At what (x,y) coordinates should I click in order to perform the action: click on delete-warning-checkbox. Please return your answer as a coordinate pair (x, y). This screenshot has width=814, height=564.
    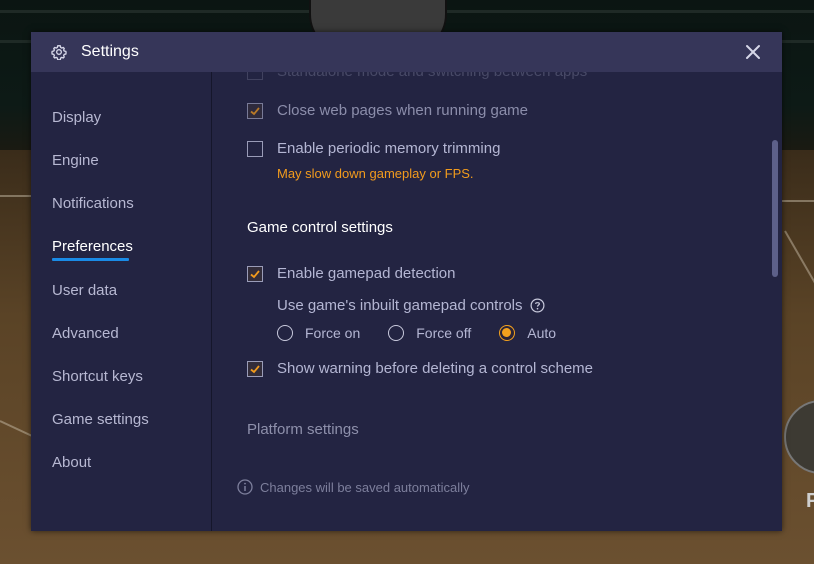
    Looking at the image, I should click on (255, 368).